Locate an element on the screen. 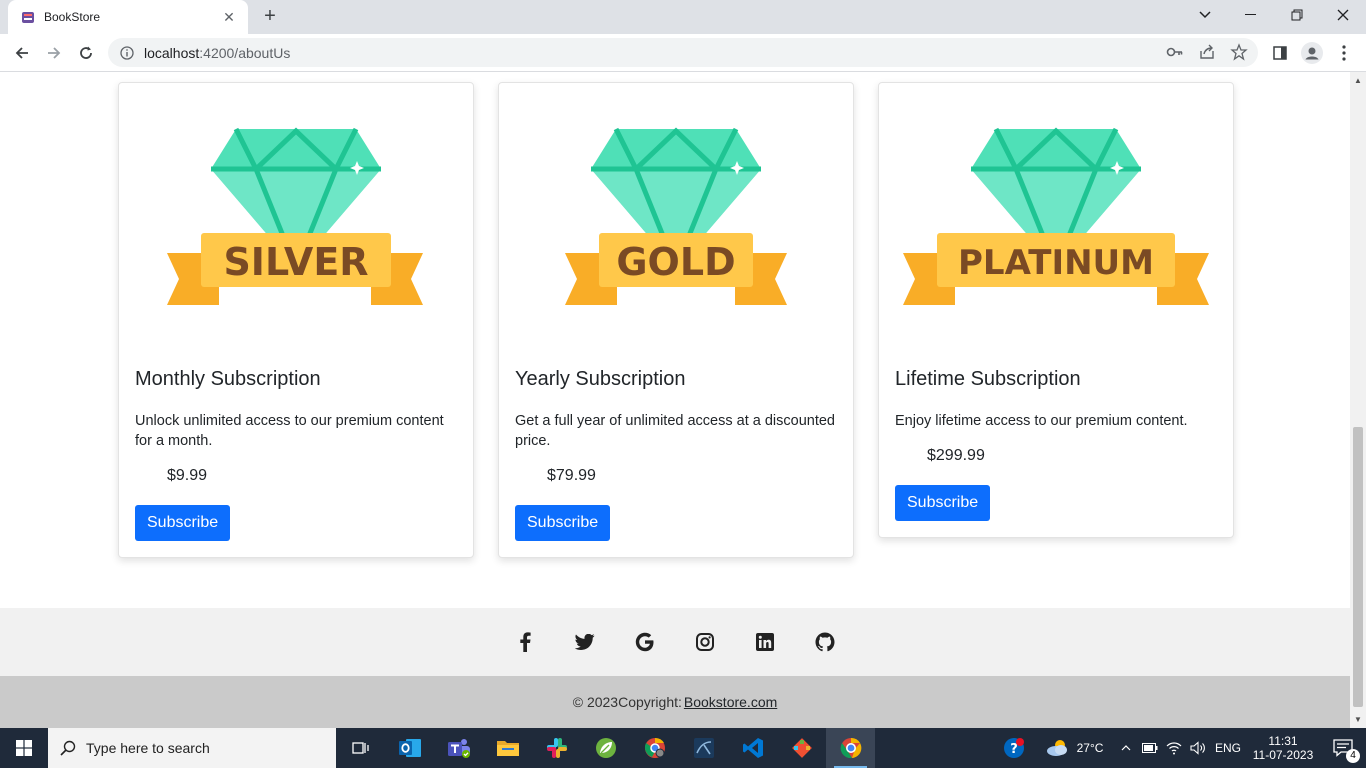  bookmark-star-icon is located at coordinates (1239, 52).